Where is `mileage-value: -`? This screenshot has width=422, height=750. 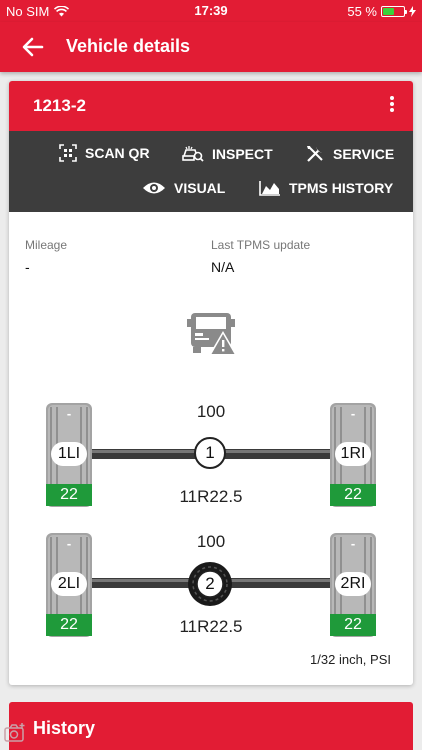
mileage-value: - is located at coordinates (27, 267).